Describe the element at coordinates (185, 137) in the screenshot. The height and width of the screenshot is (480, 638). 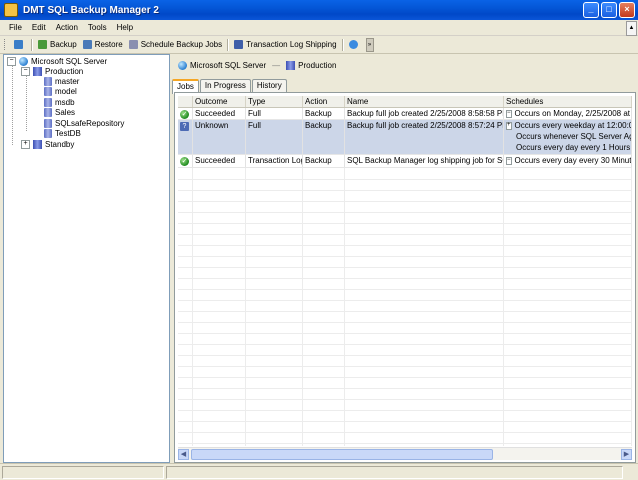
I see `status-cell: ?` at that location.